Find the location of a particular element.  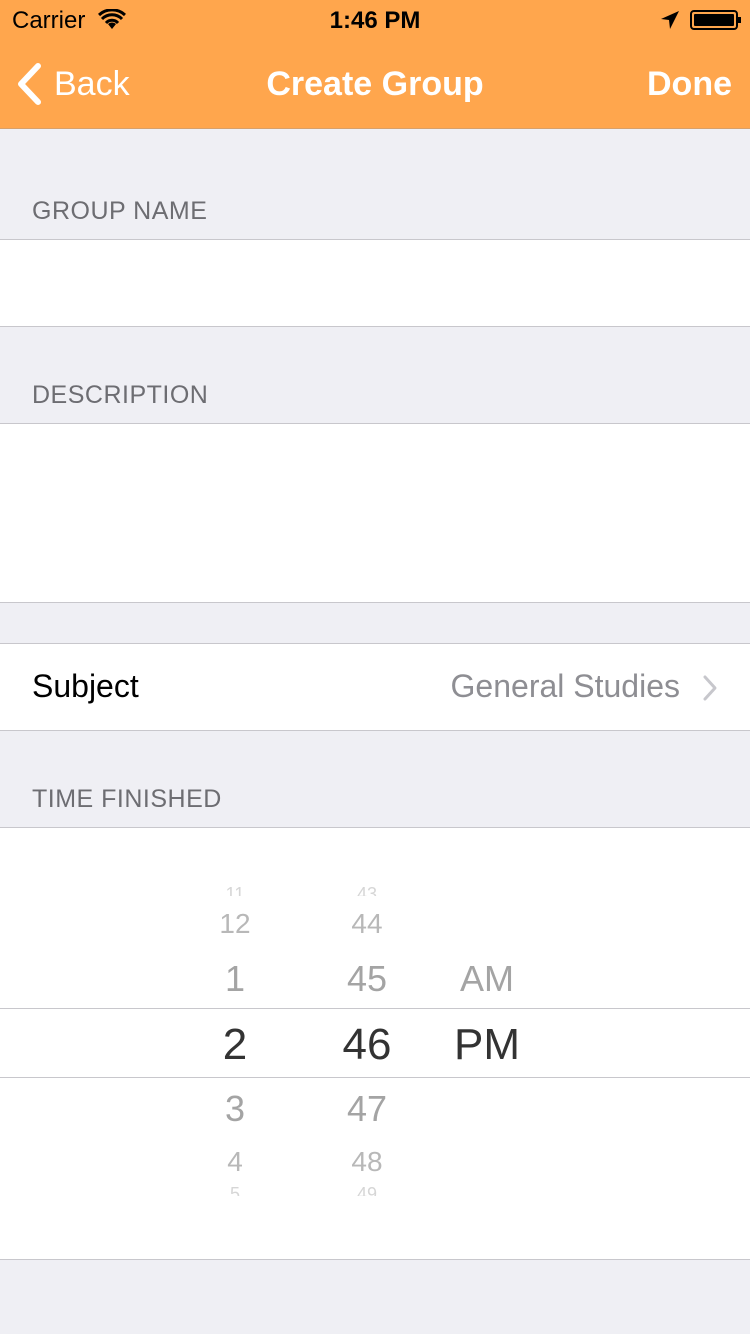

picker-hour-selected: 2 is located at coordinates (235, 1045).